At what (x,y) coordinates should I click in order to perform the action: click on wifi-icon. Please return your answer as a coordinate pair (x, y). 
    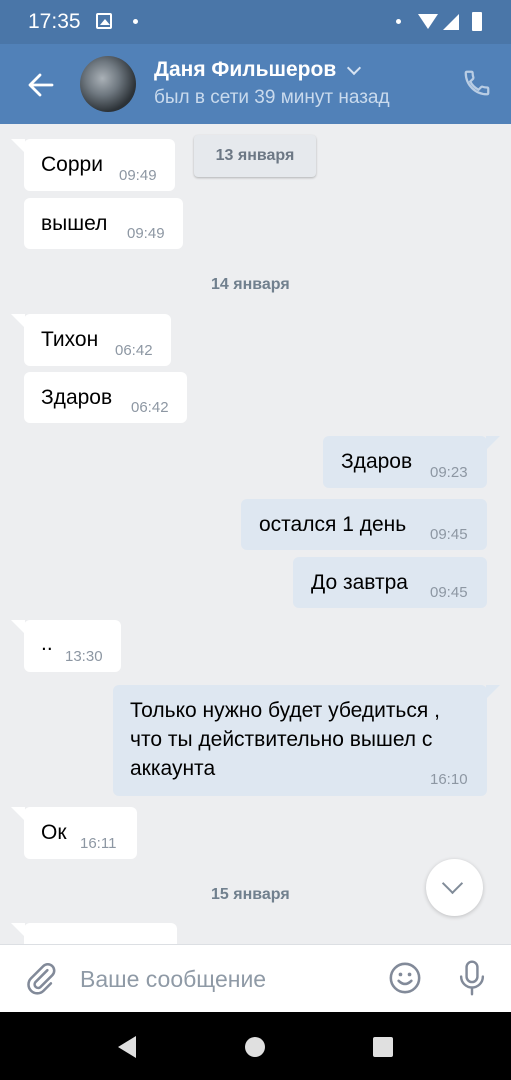
    Looking at the image, I should click on (428, 21).